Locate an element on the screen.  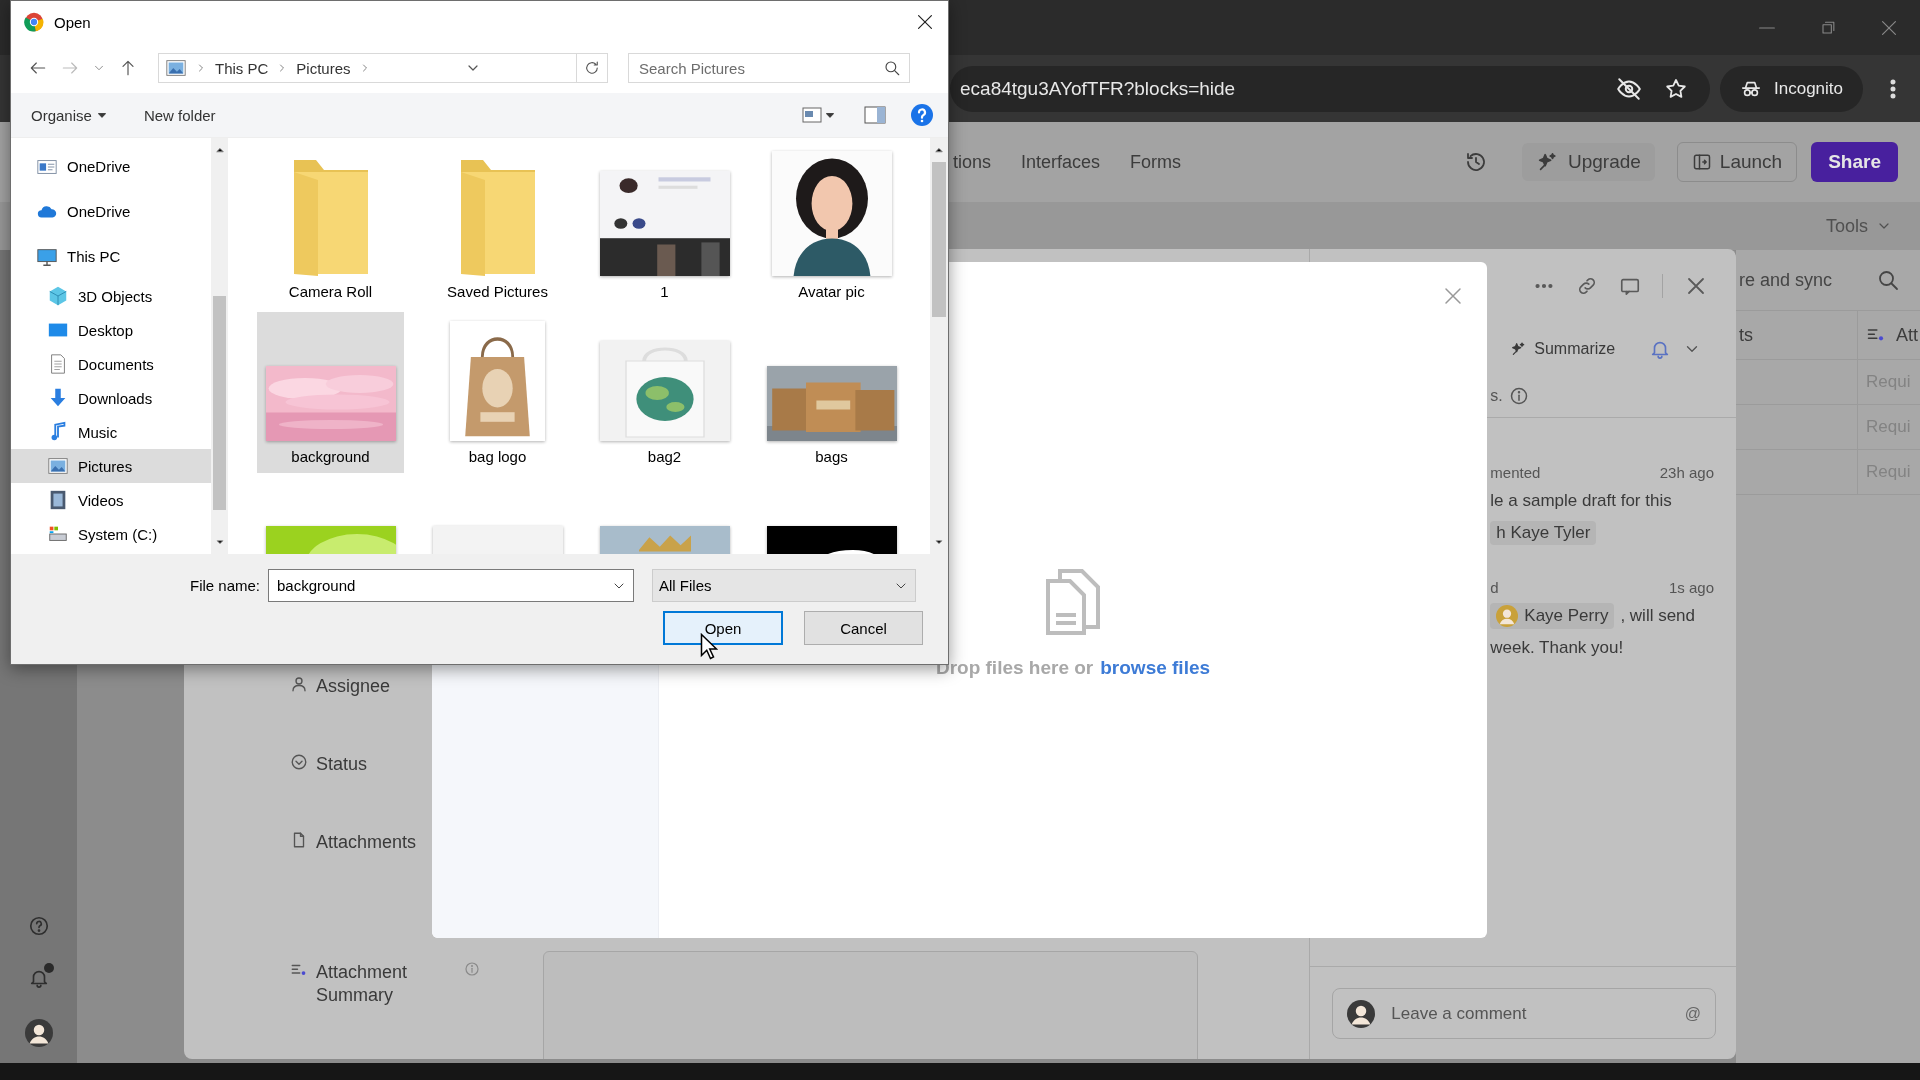
nav-item: Videos is located at coordinates (111, 500).